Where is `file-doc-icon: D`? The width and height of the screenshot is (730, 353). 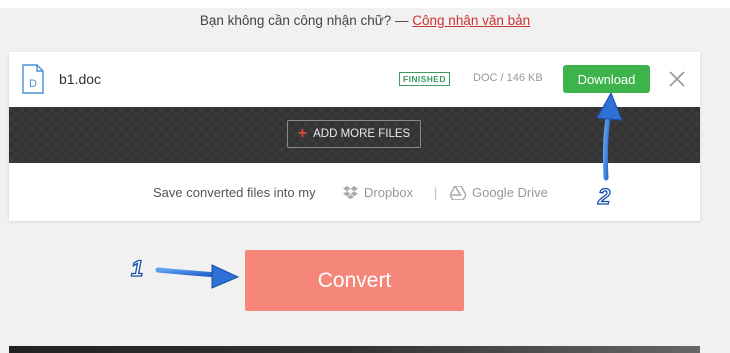
file-doc-icon: D is located at coordinates (33, 79).